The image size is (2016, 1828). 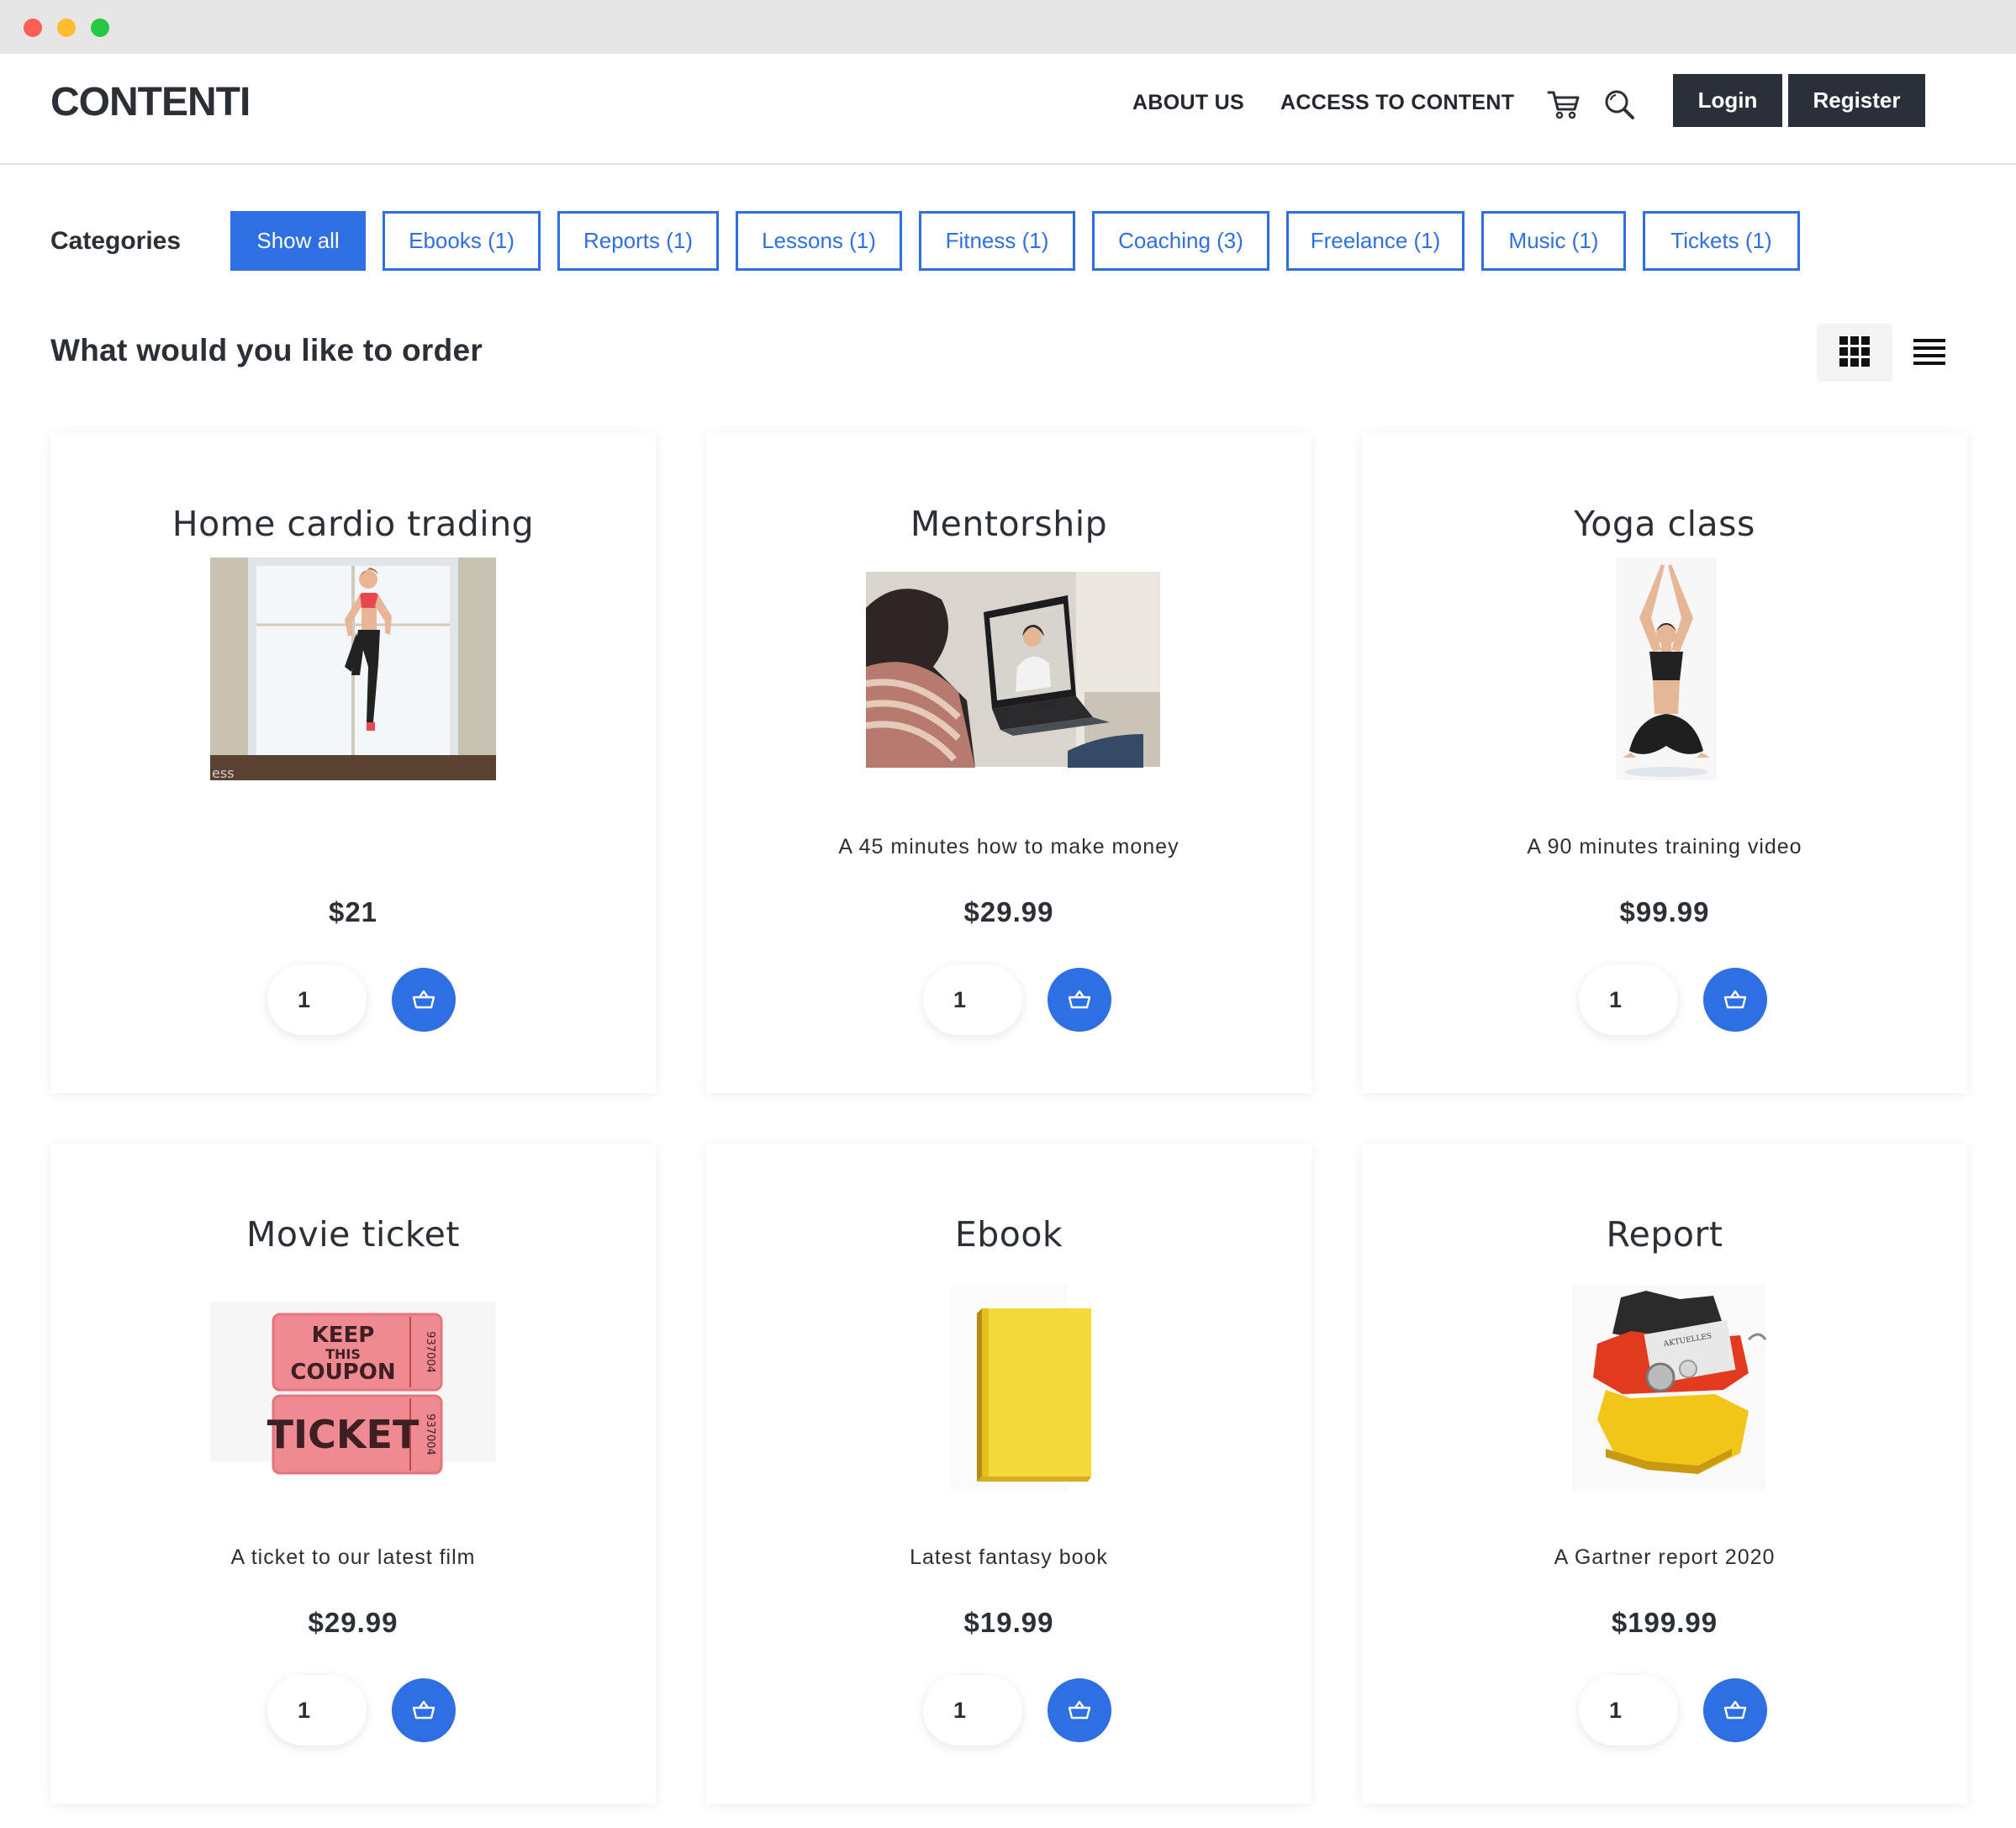 I want to click on window-titlebar, so click(x=1008, y=27).